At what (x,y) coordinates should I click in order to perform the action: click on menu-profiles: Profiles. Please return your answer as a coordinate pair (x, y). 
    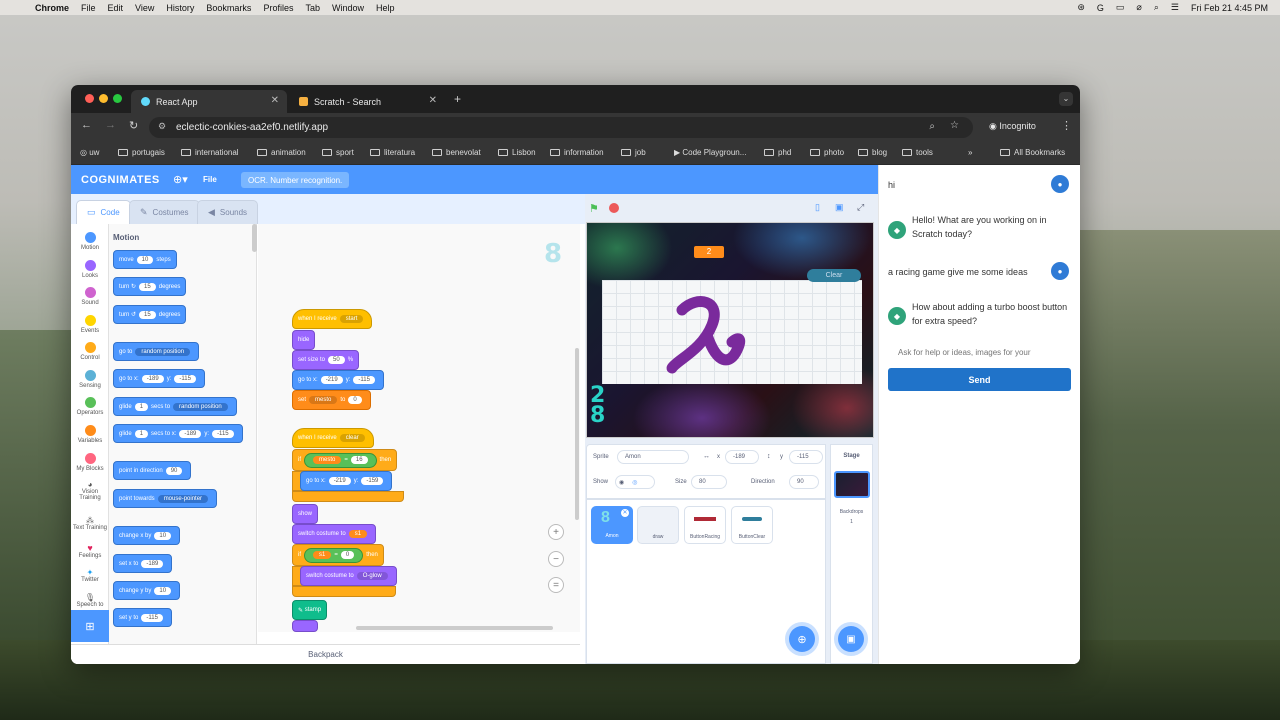
    Looking at the image, I should click on (278, 8).